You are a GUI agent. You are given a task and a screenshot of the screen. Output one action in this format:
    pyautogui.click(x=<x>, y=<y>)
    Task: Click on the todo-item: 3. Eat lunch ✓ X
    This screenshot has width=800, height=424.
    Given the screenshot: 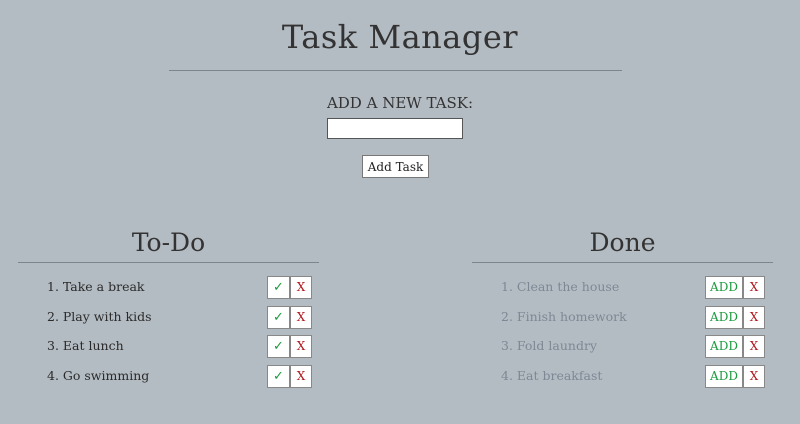 What is the action you would take?
    pyautogui.click(x=168, y=350)
    